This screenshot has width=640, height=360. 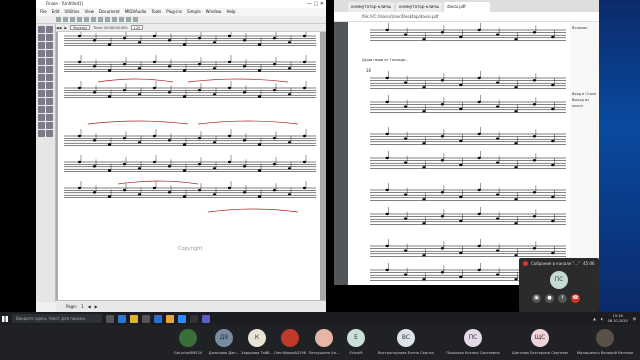 What do you see at coordinates (562, 298) in the screenshot?
I see `share-icon: ↑` at bounding box center [562, 298].